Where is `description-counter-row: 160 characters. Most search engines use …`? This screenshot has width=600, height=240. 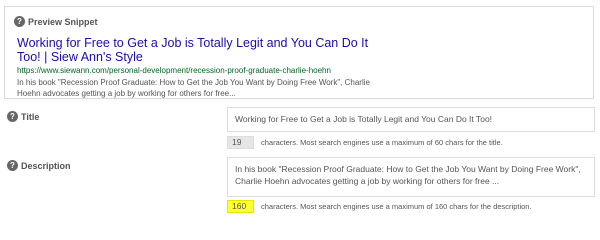 description-counter-row: 160 characters. Most search engines use … is located at coordinates (379, 206).